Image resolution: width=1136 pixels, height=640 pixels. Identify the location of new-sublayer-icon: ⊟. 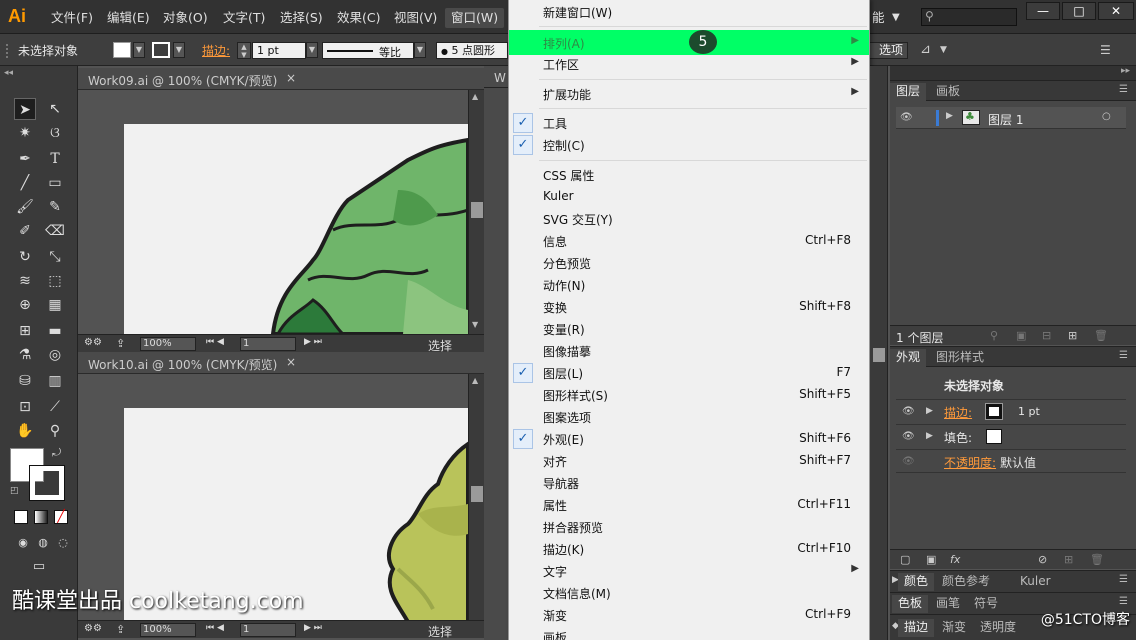
(1046, 335).